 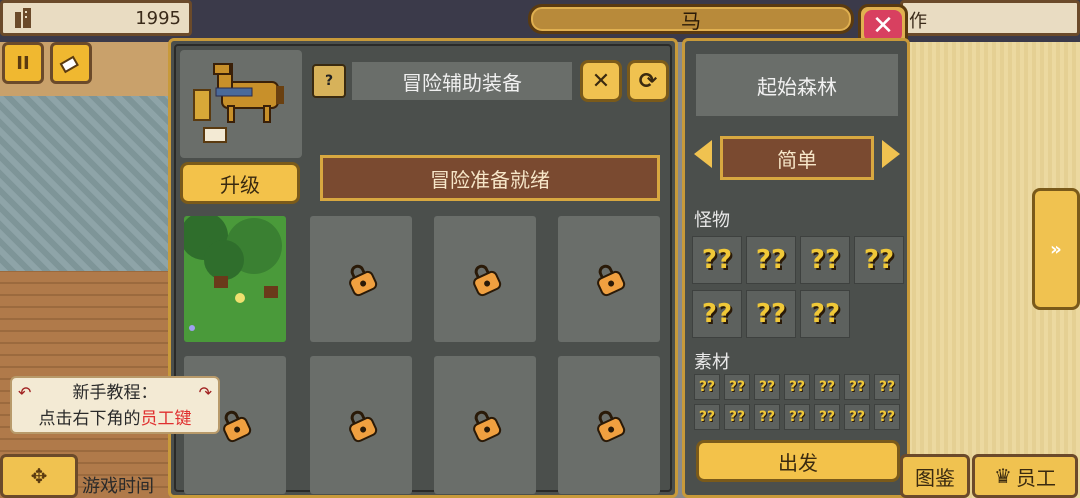 I want to click on equipment-label: 冒险辅助装备, so click(x=462, y=81).